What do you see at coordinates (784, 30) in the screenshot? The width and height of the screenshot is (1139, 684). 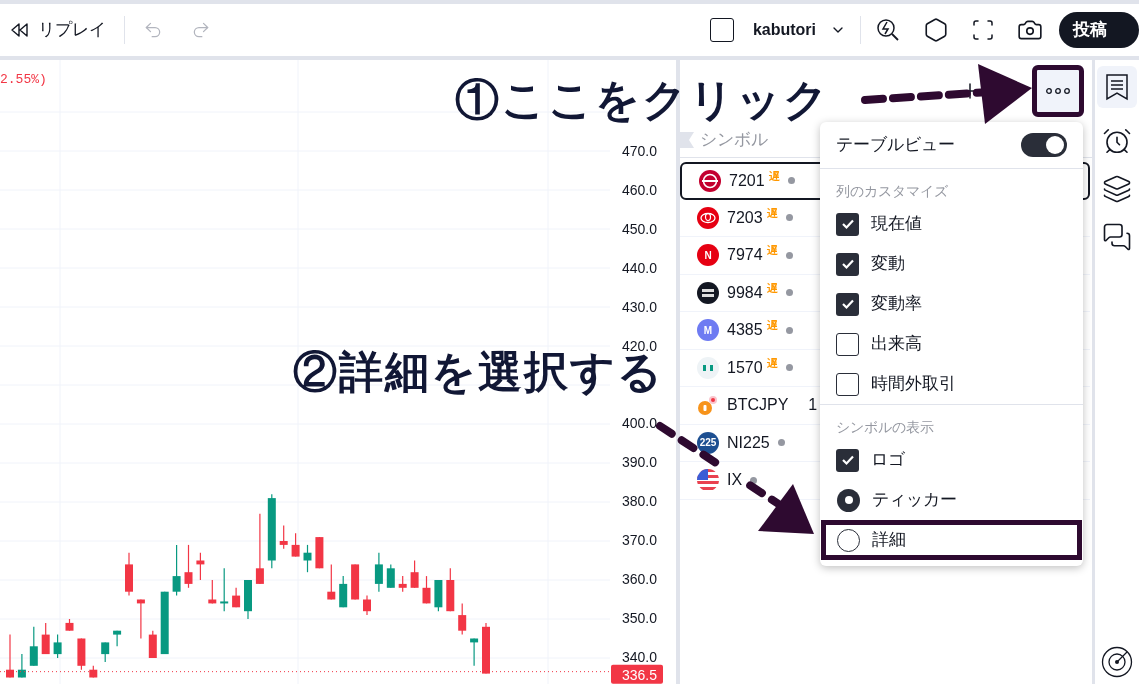 I see `layout-name-button: kabutori` at bounding box center [784, 30].